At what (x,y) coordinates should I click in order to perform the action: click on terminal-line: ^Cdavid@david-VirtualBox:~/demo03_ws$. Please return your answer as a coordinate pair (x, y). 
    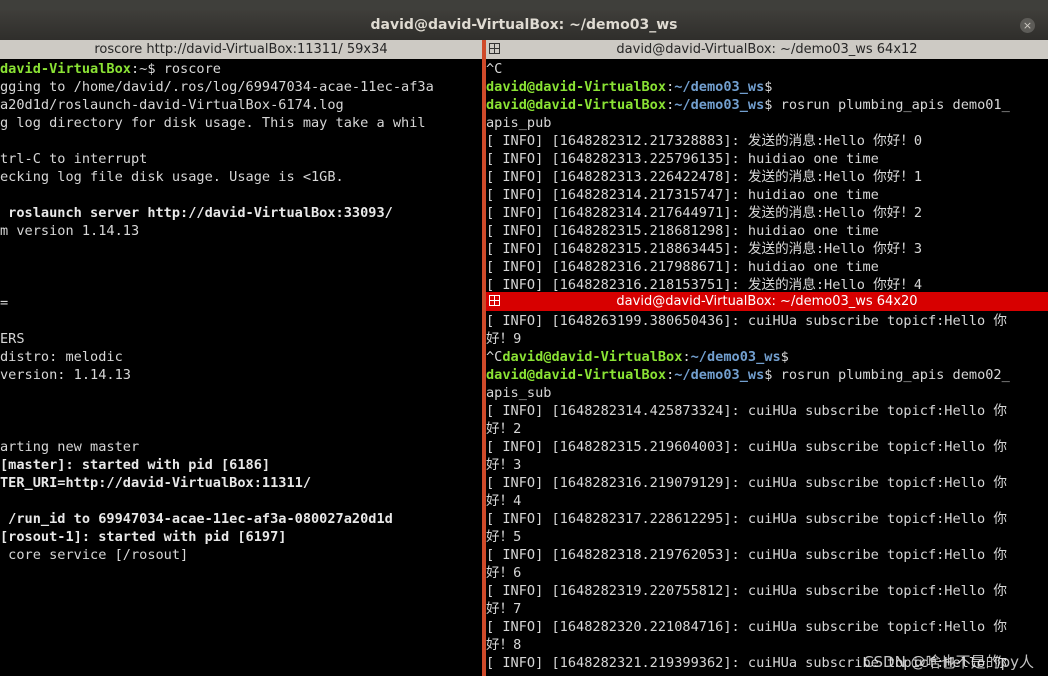
    Looking at the image, I should click on (637, 357).